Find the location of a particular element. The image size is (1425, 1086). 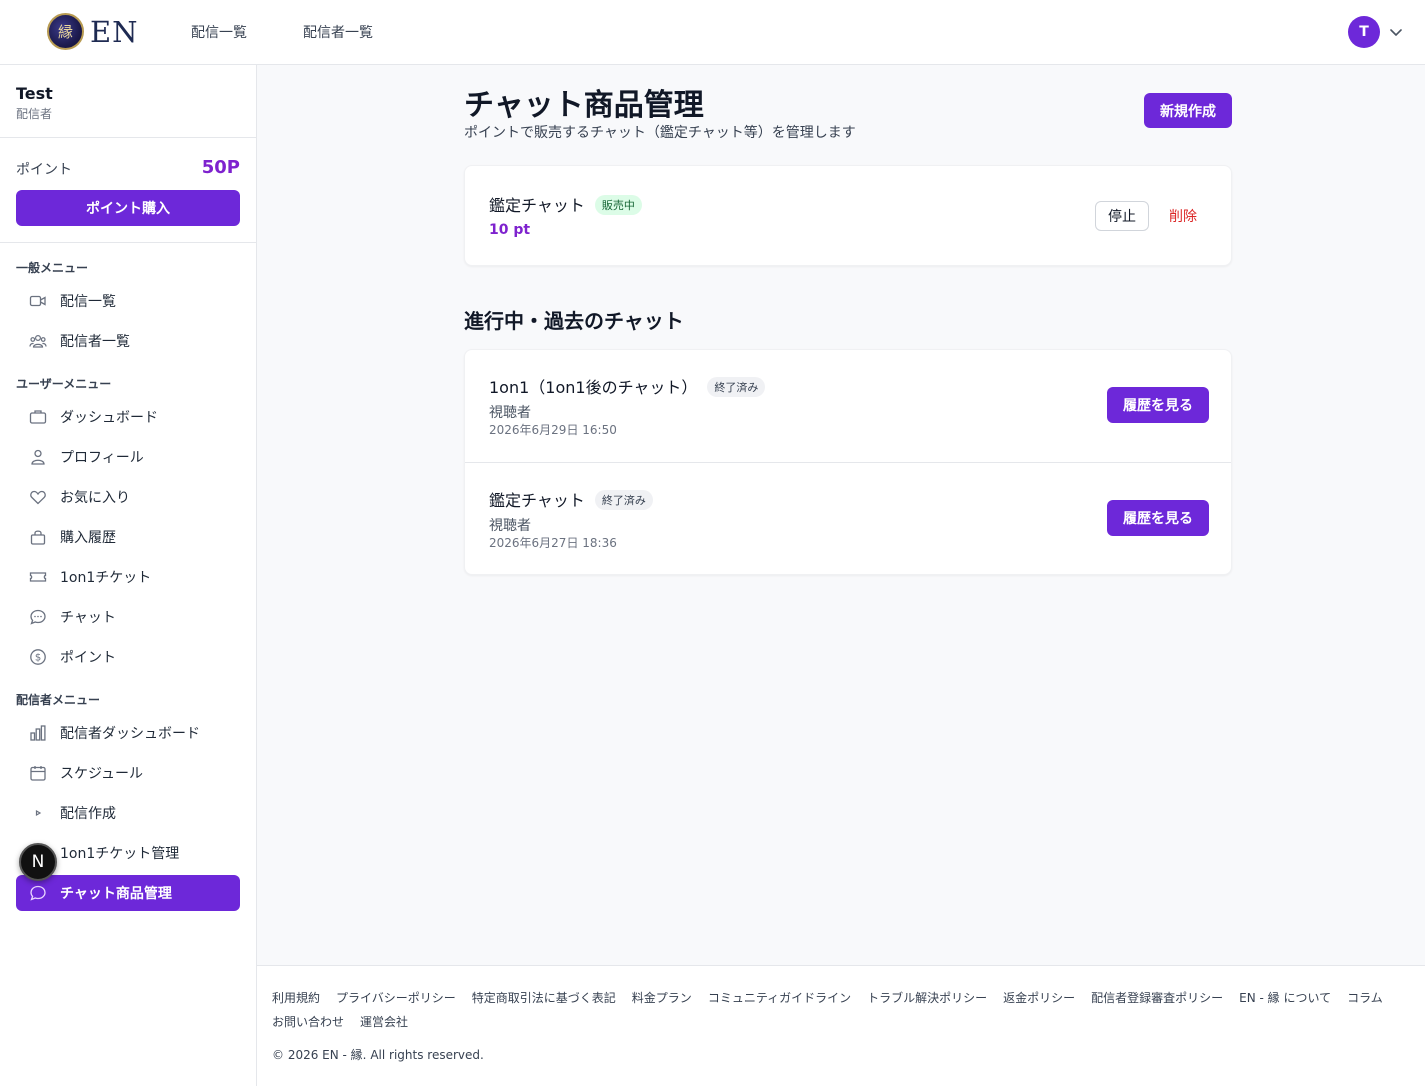

sidebar-item-label: ダッシュボード is located at coordinates (109, 418).